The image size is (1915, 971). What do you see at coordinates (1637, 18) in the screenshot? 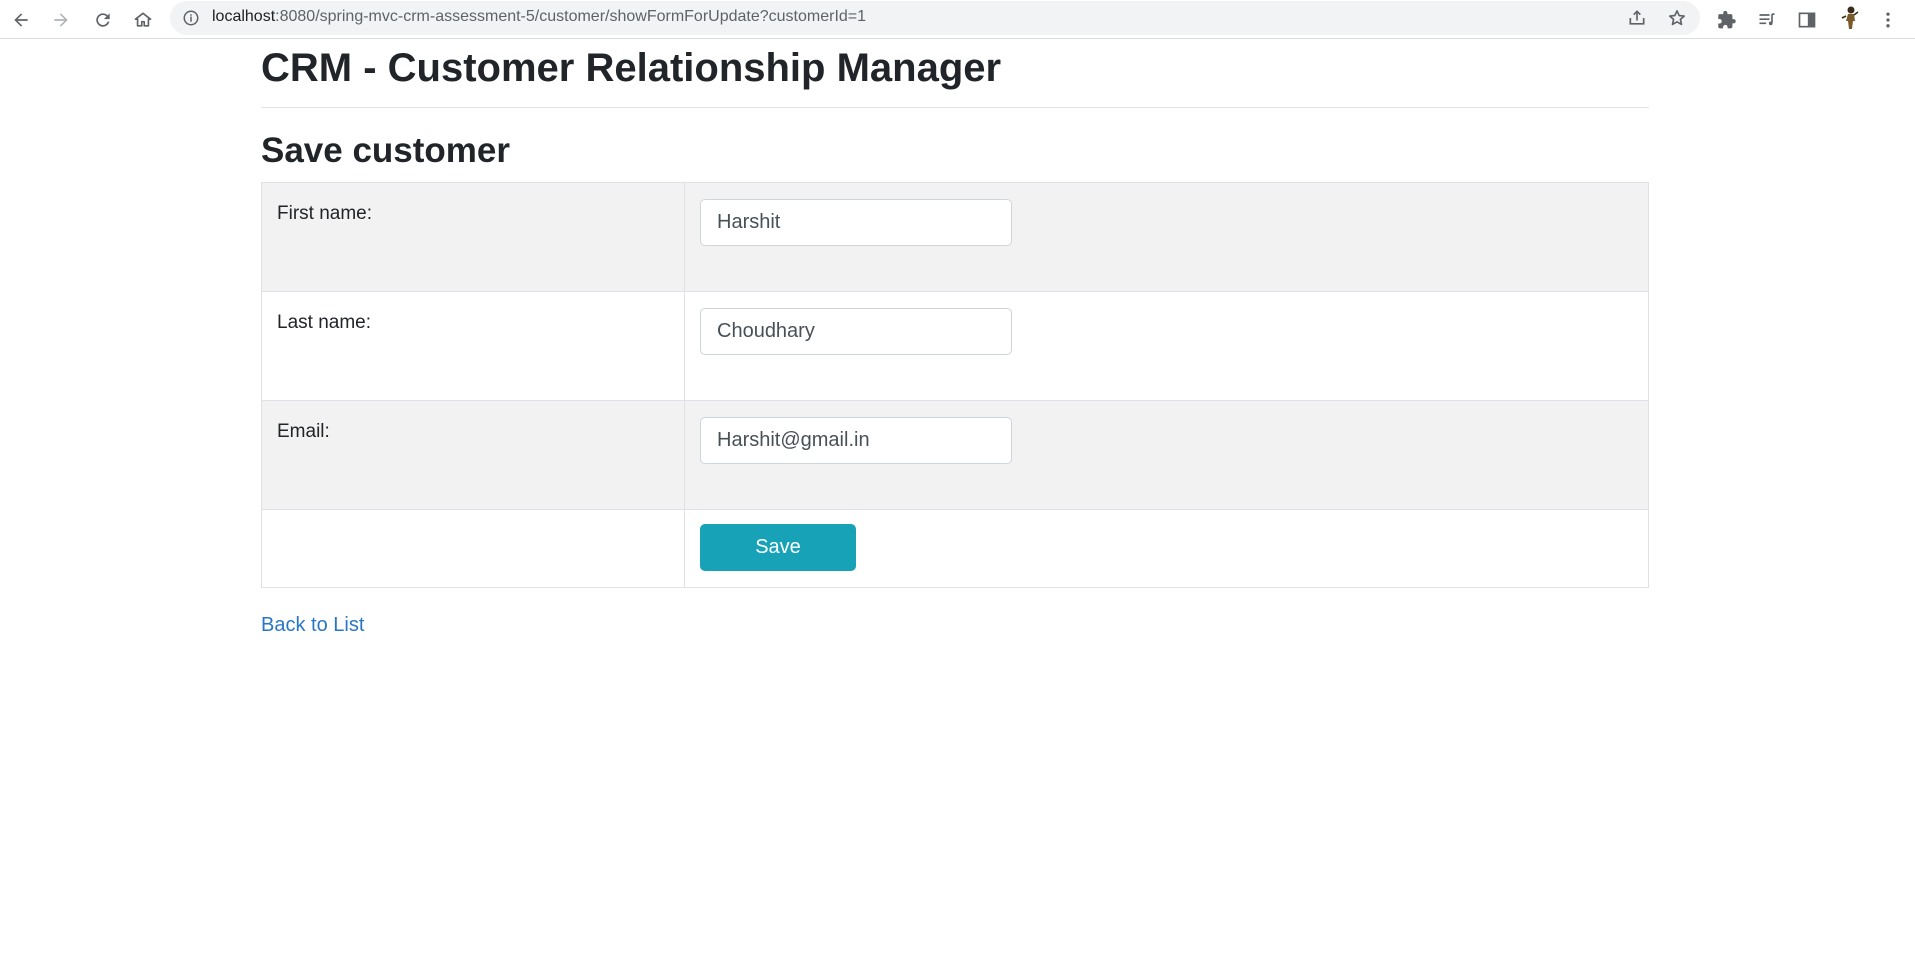
I see `share-icon` at bounding box center [1637, 18].